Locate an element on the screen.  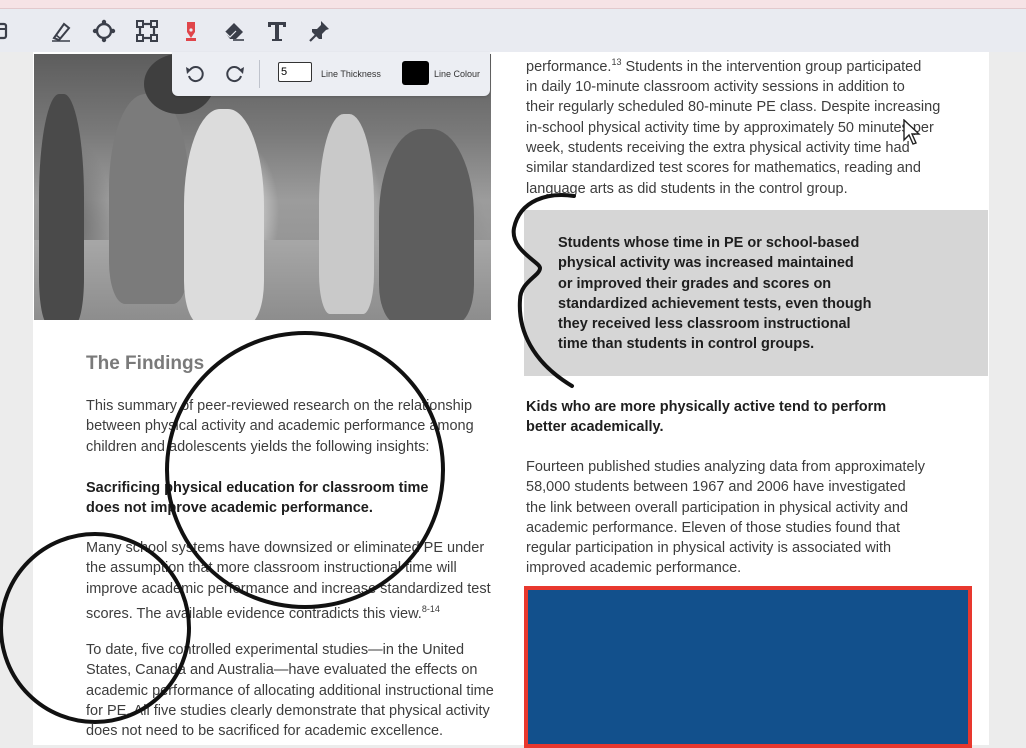
pen-icon is located at coordinates (191, 31).